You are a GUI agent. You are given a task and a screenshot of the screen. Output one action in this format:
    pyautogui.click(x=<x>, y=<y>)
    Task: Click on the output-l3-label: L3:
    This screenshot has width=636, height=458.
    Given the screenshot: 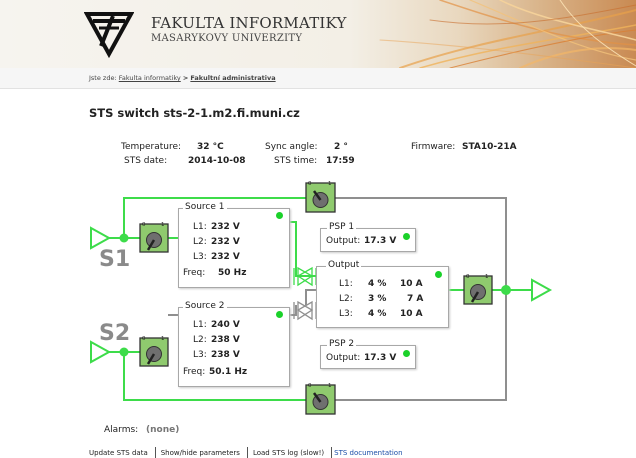 What is the action you would take?
    pyautogui.click(x=346, y=314)
    